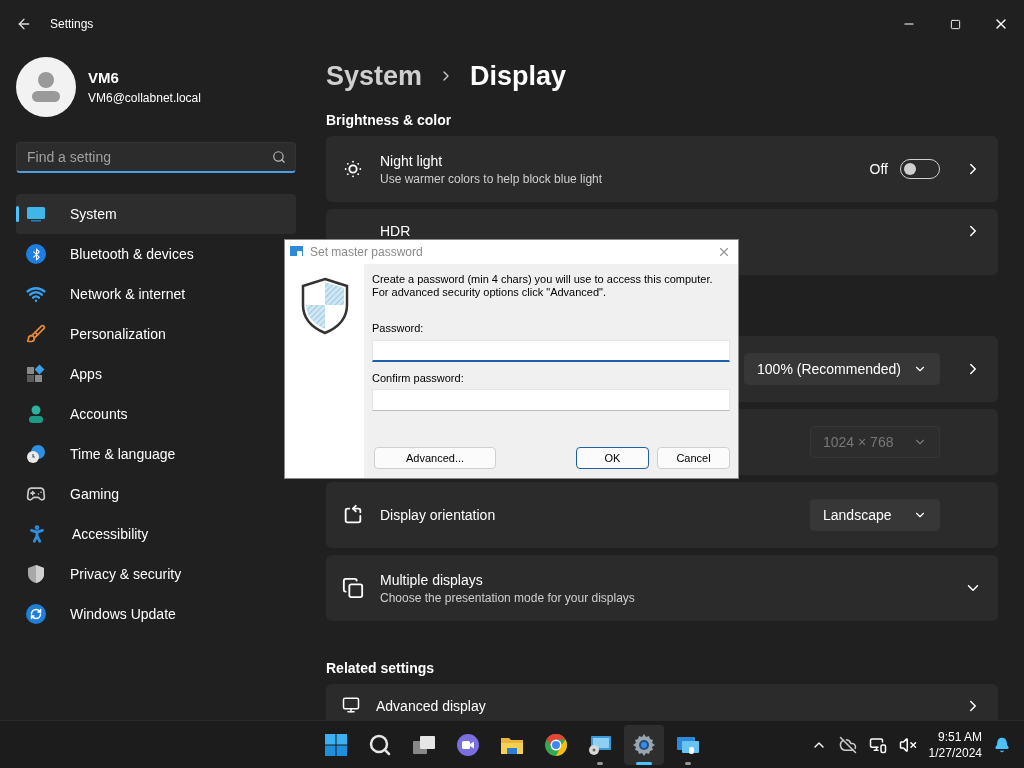 The height and width of the screenshot is (768, 1024). What do you see at coordinates (366, 252) in the screenshot?
I see `dialog-title: Set master password` at bounding box center [366, 252].